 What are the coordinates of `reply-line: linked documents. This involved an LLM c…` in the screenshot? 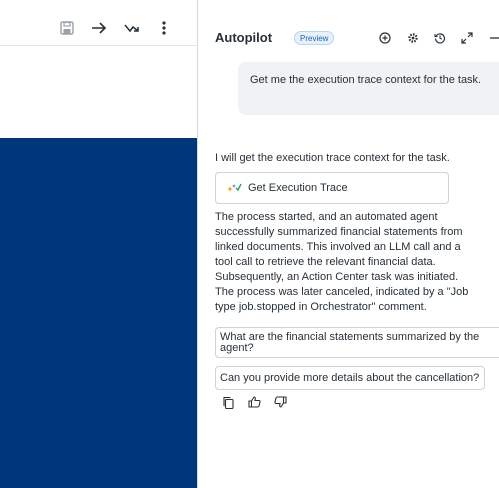 It's located at (338, 247).